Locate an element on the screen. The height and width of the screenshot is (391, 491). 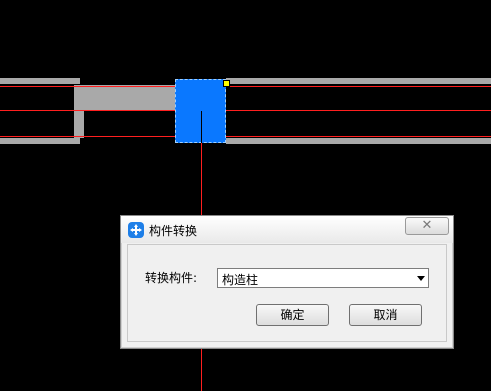
move-arrows-icon is located at coordinates (136, 230).